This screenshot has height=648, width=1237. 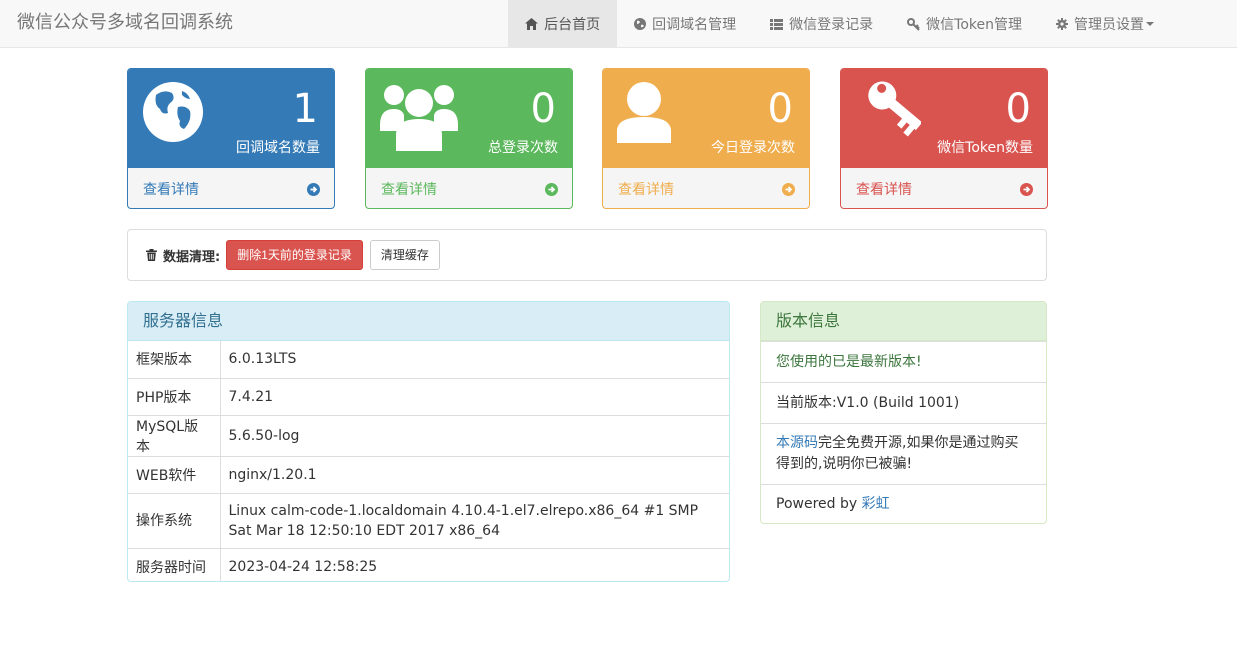 I want to click on info-key: 框架版本, so click(x=174, y=359).